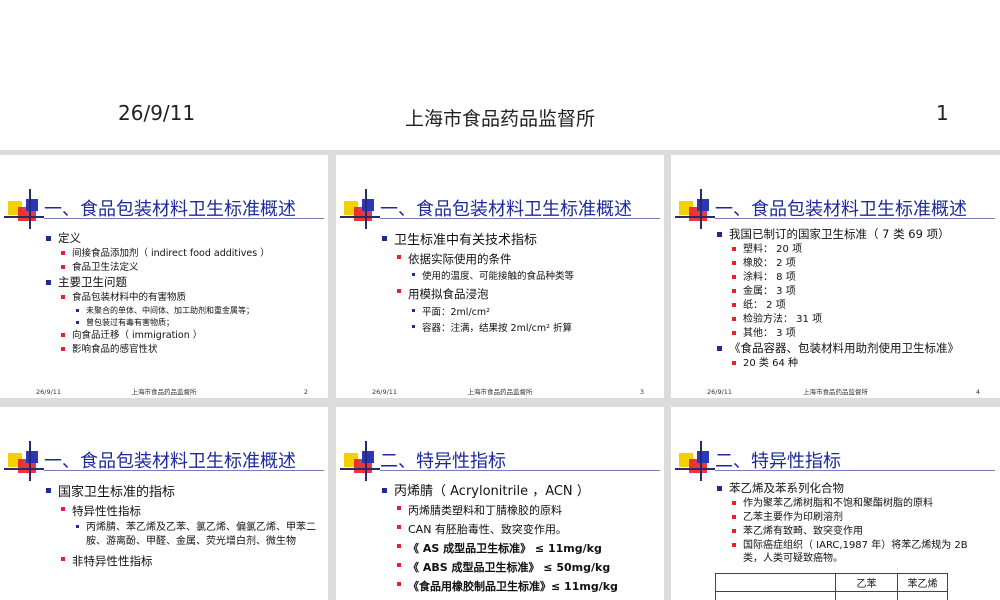 This screenshot has height=600, width=1000. Describe the element at coordinates (520, 240) in the screenshot. I see `bullet: 卫生标准中有关技术指标` at that location.